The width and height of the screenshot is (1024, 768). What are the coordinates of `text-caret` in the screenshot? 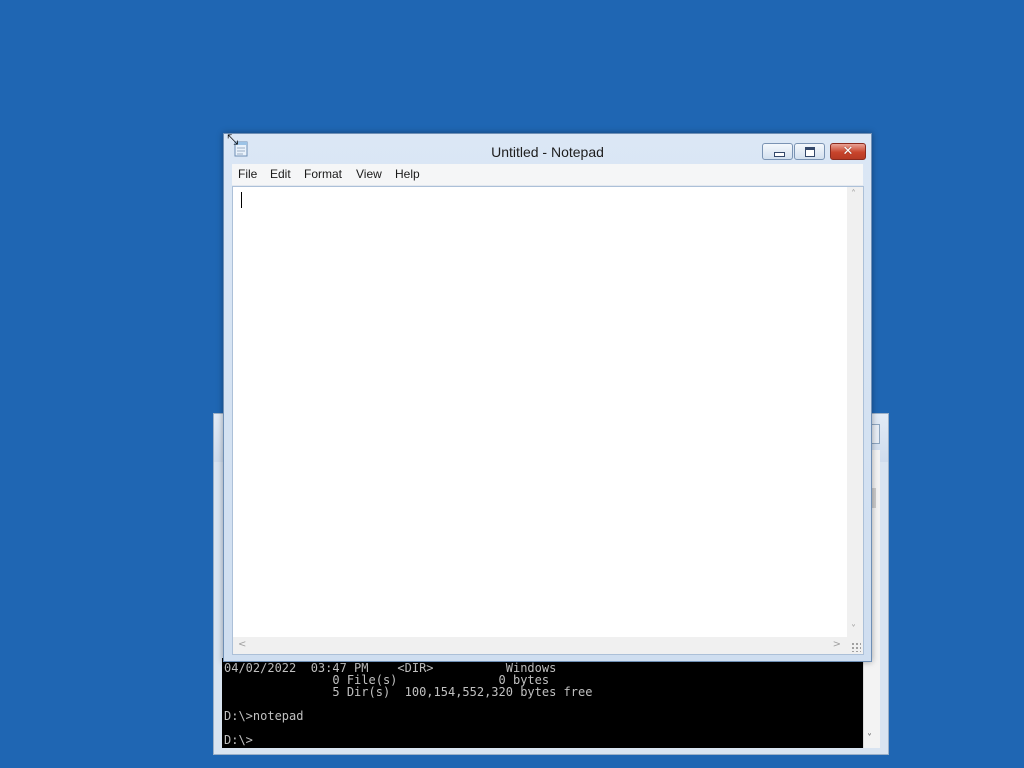 It's located at (241, 200).